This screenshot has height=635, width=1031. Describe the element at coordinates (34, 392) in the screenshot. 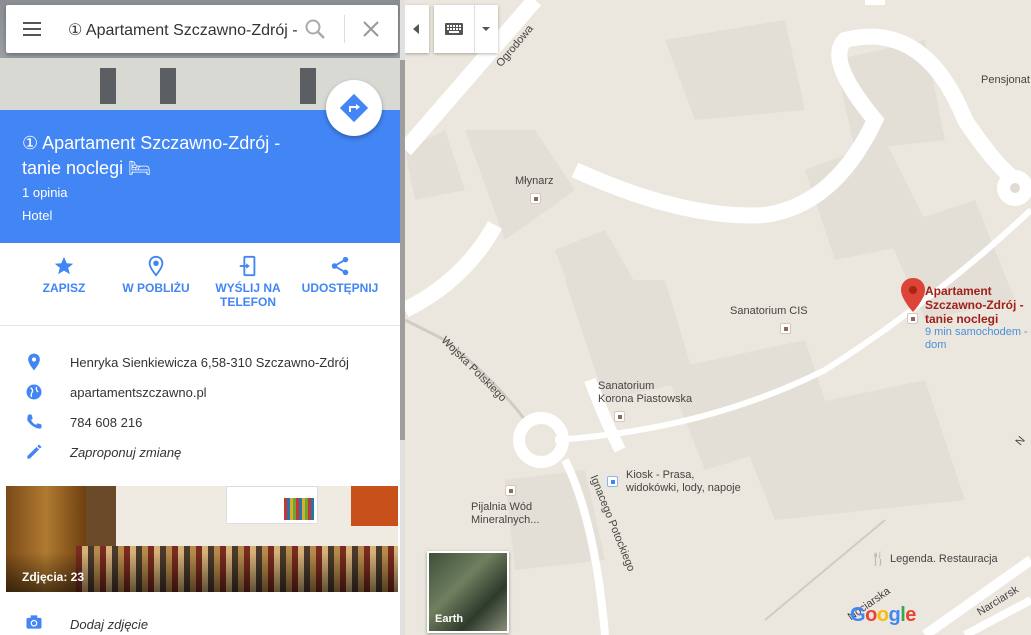

I see `globe-icon` at that location.